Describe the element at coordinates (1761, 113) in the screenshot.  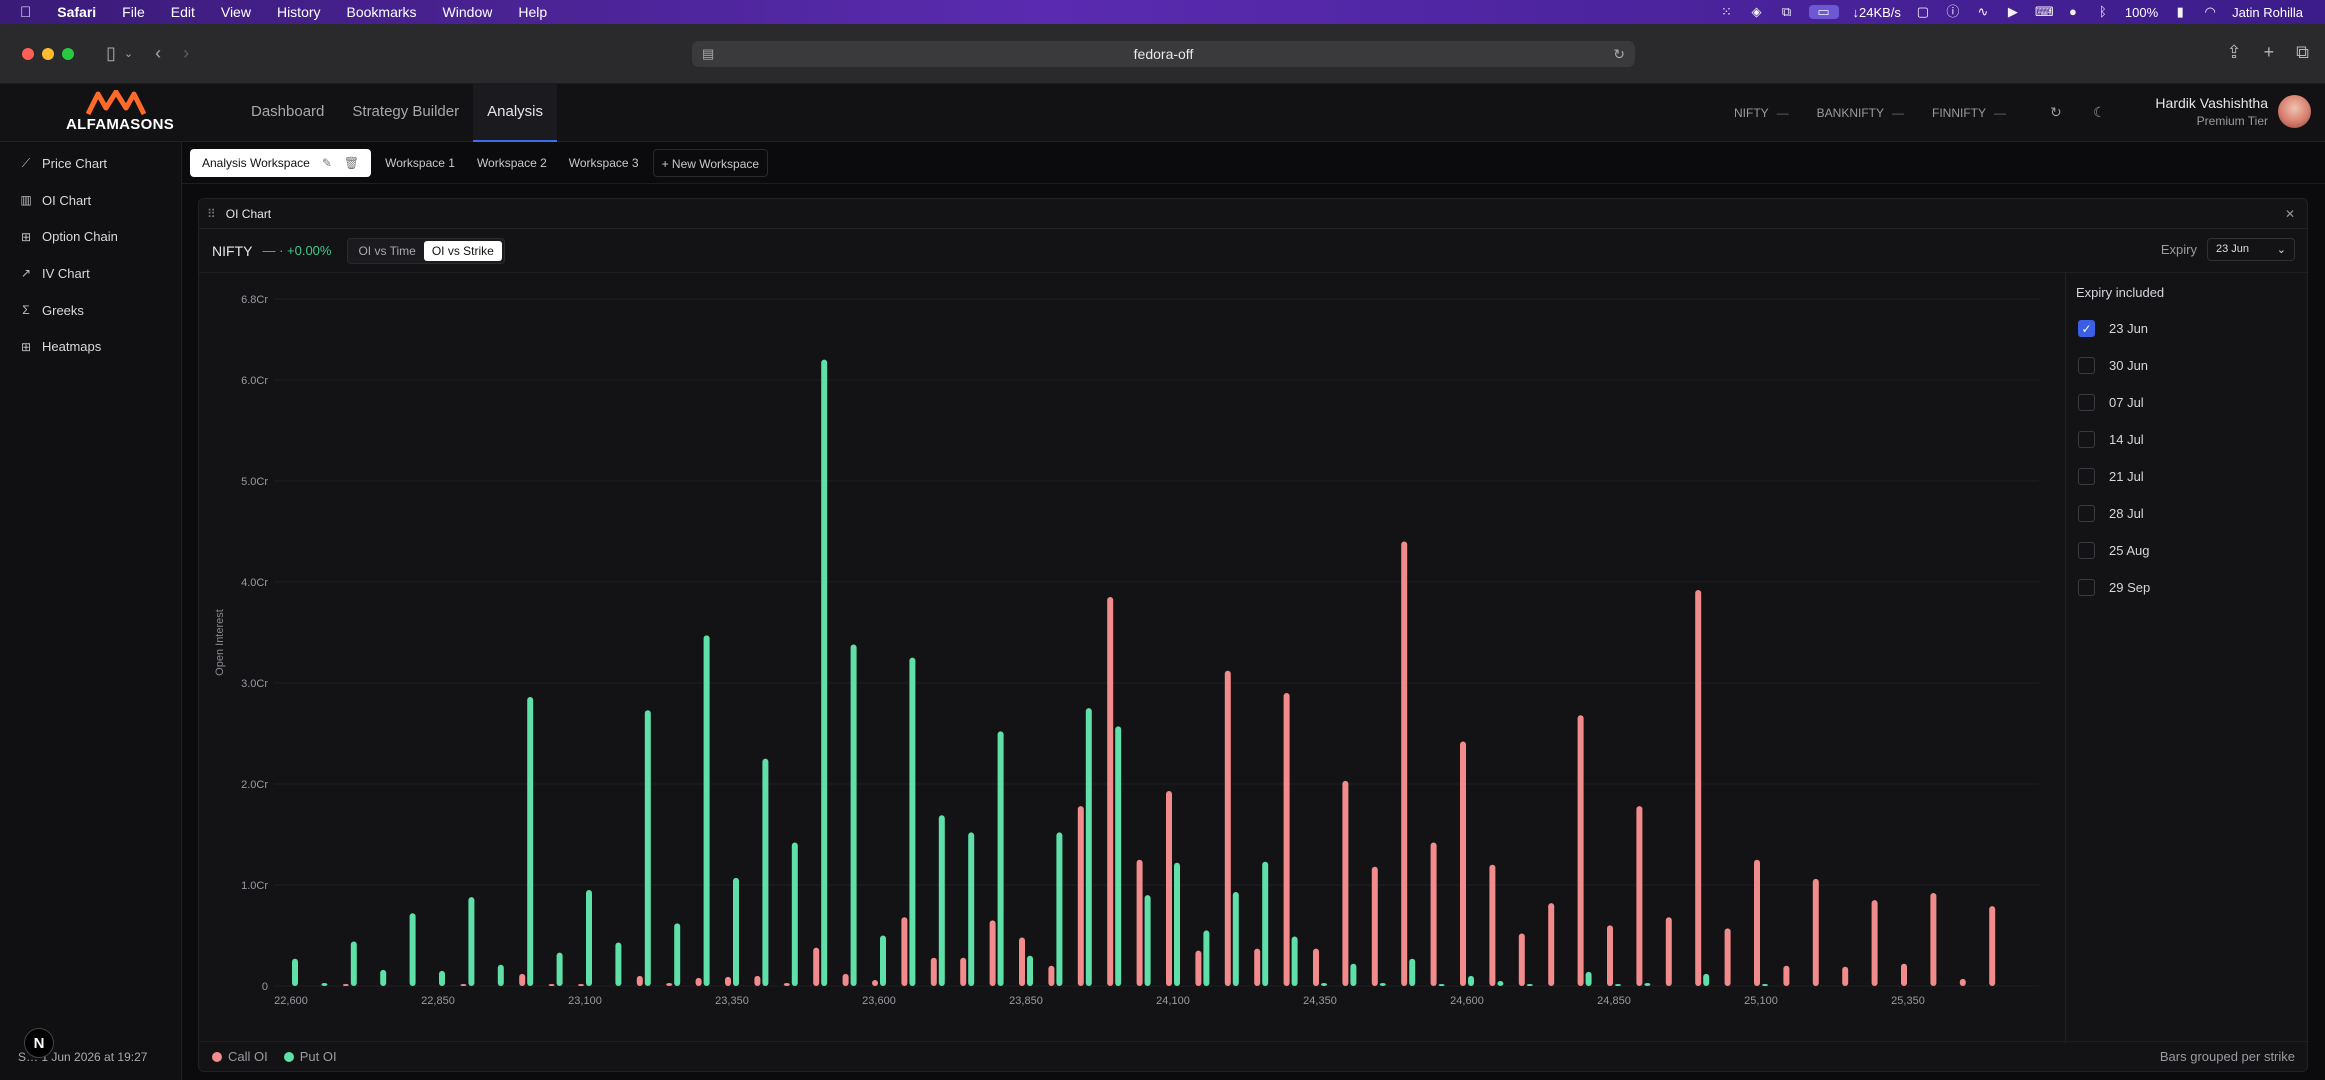
I see `ticker-nifty: NIFTY —` at that location.